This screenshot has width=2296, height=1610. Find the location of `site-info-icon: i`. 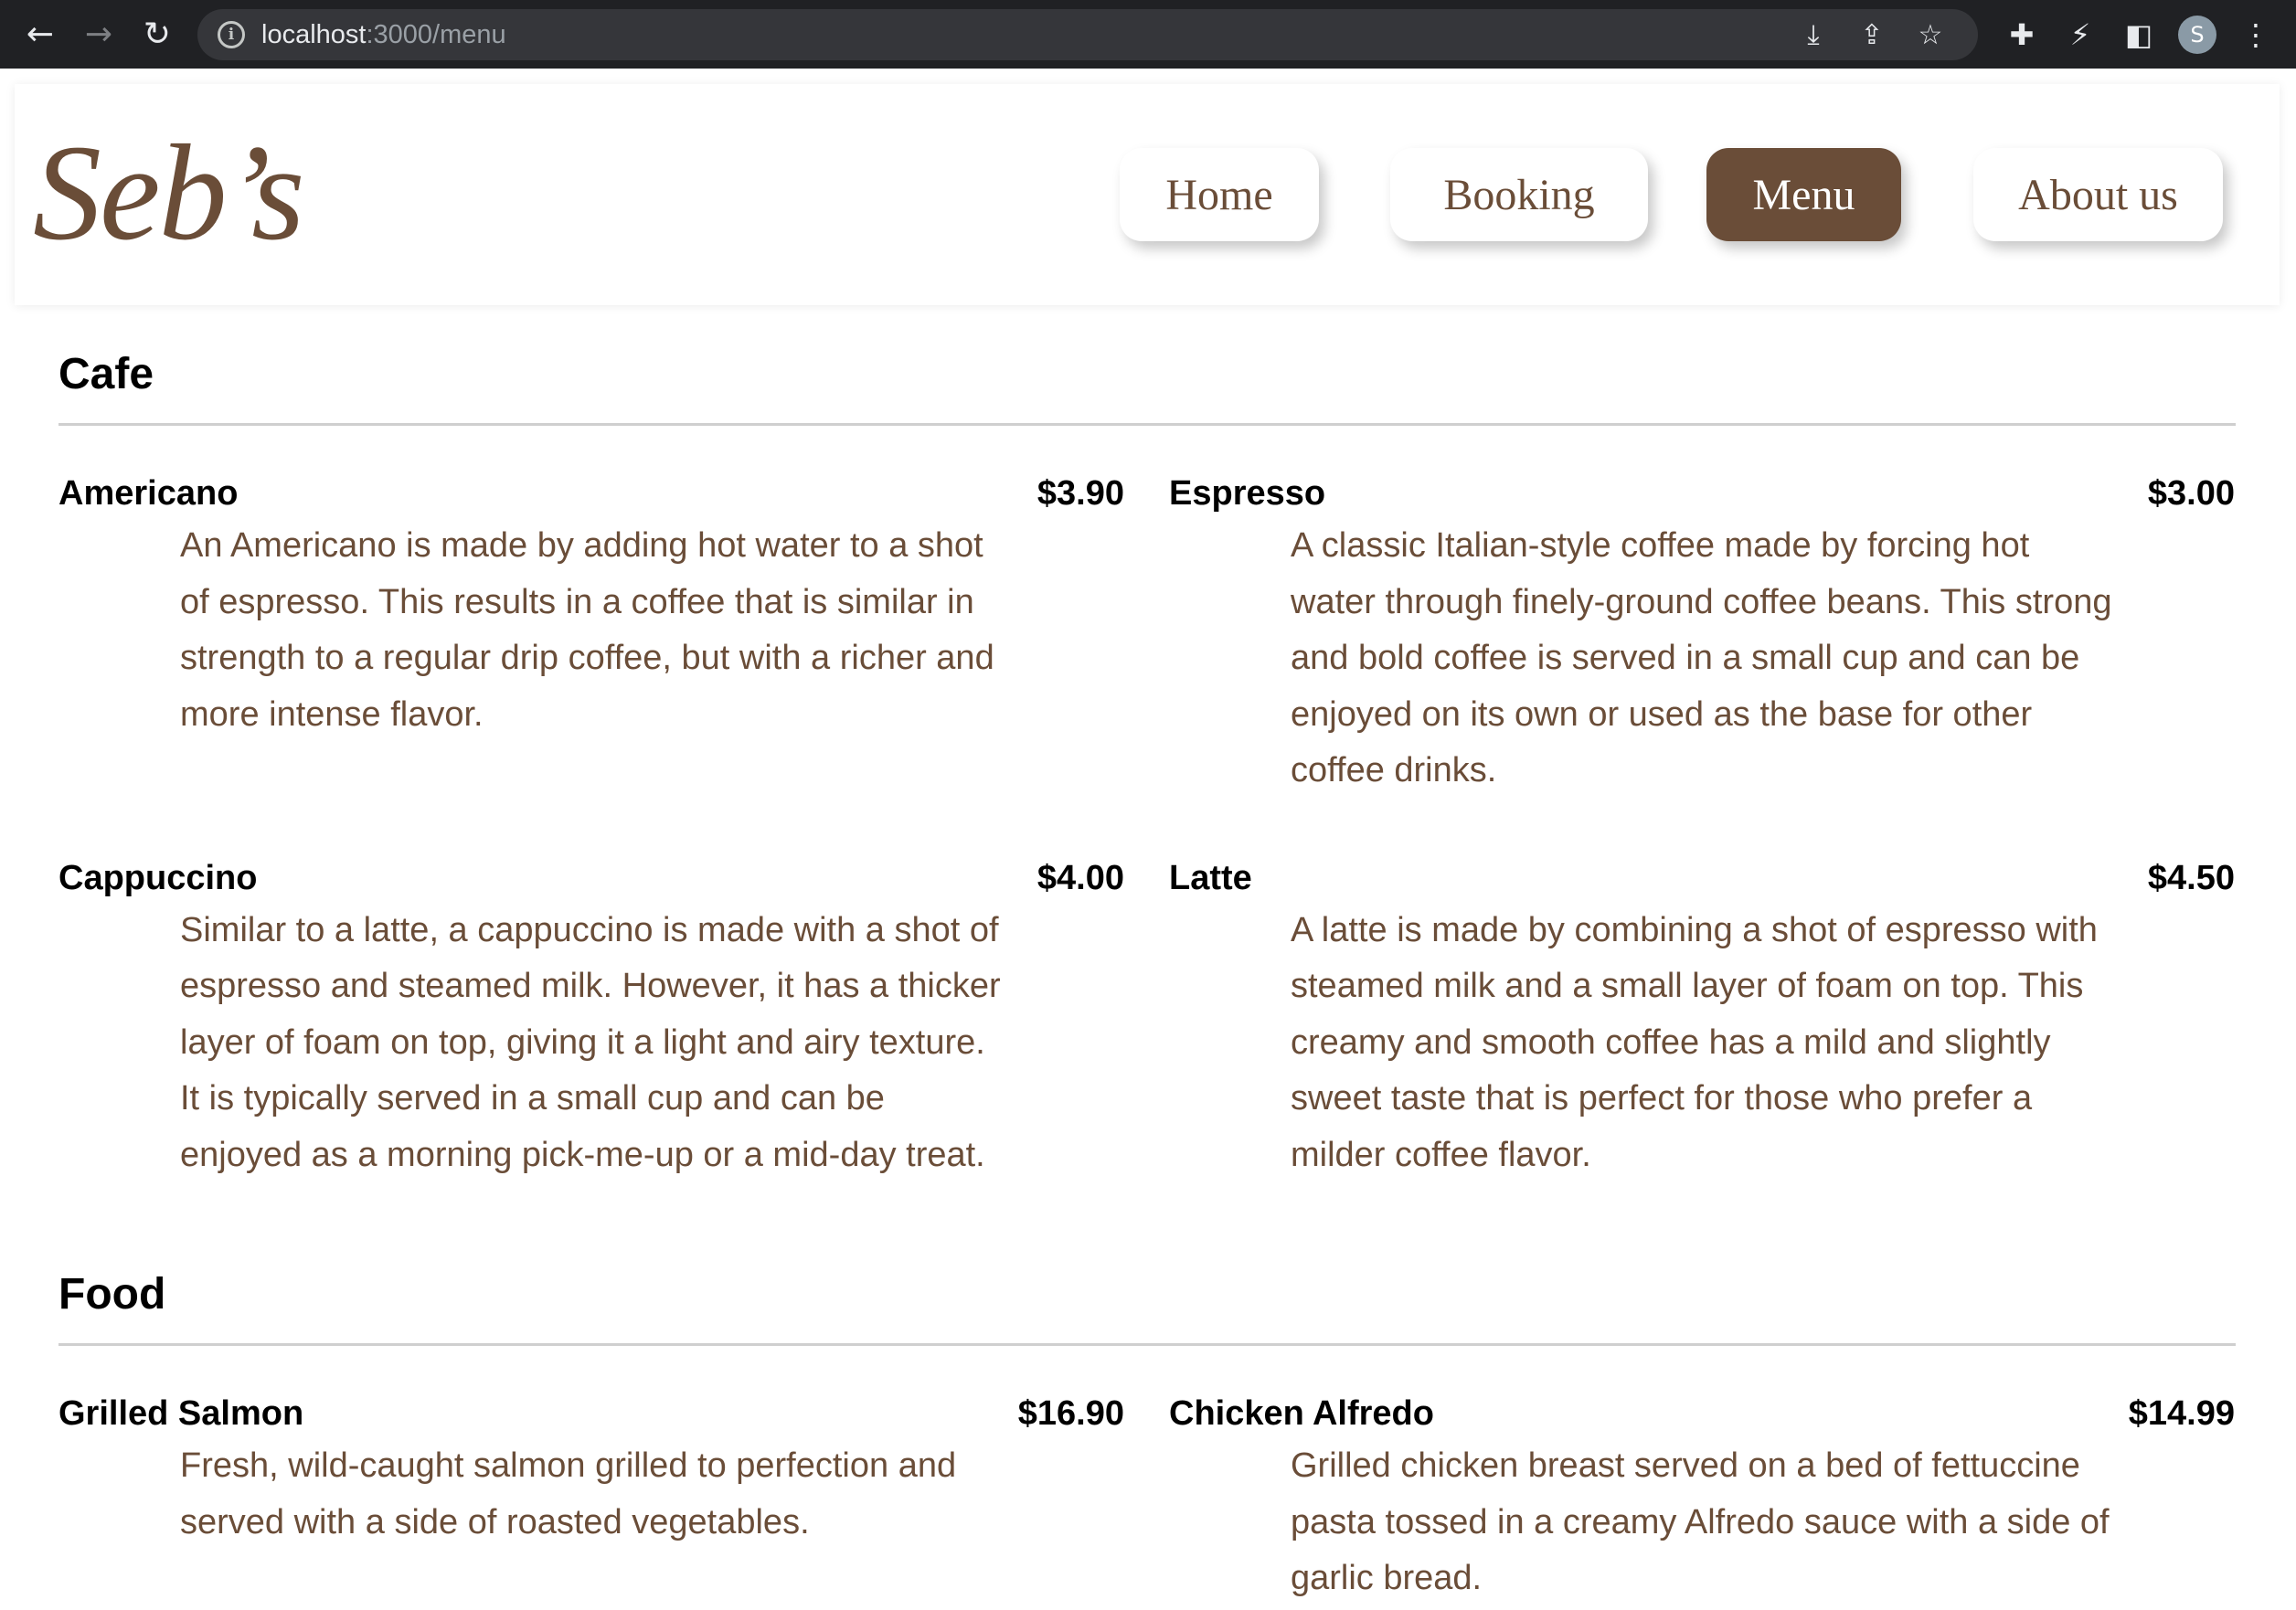

site-info-icon: i is located at coordinates (231, 34).